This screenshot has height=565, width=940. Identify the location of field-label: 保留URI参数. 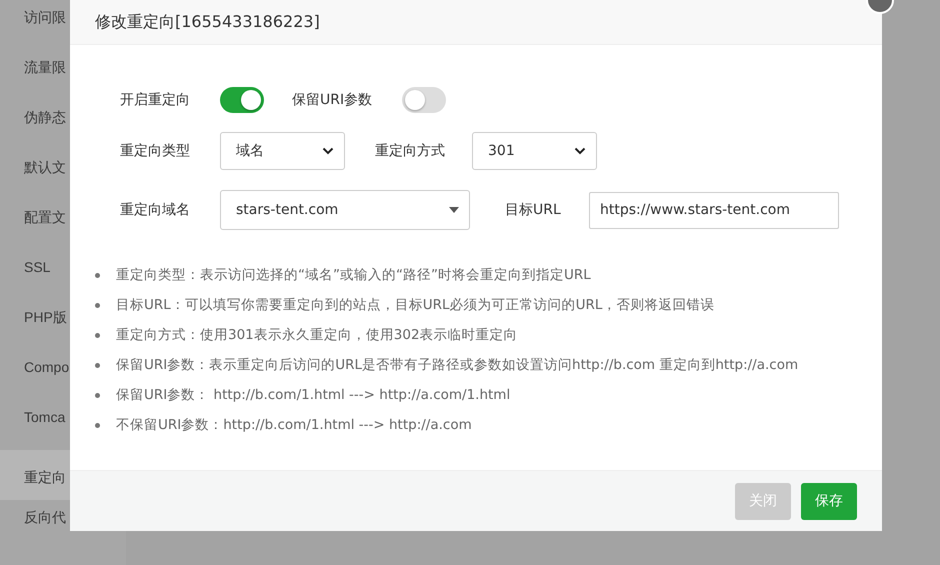
(333, 100).